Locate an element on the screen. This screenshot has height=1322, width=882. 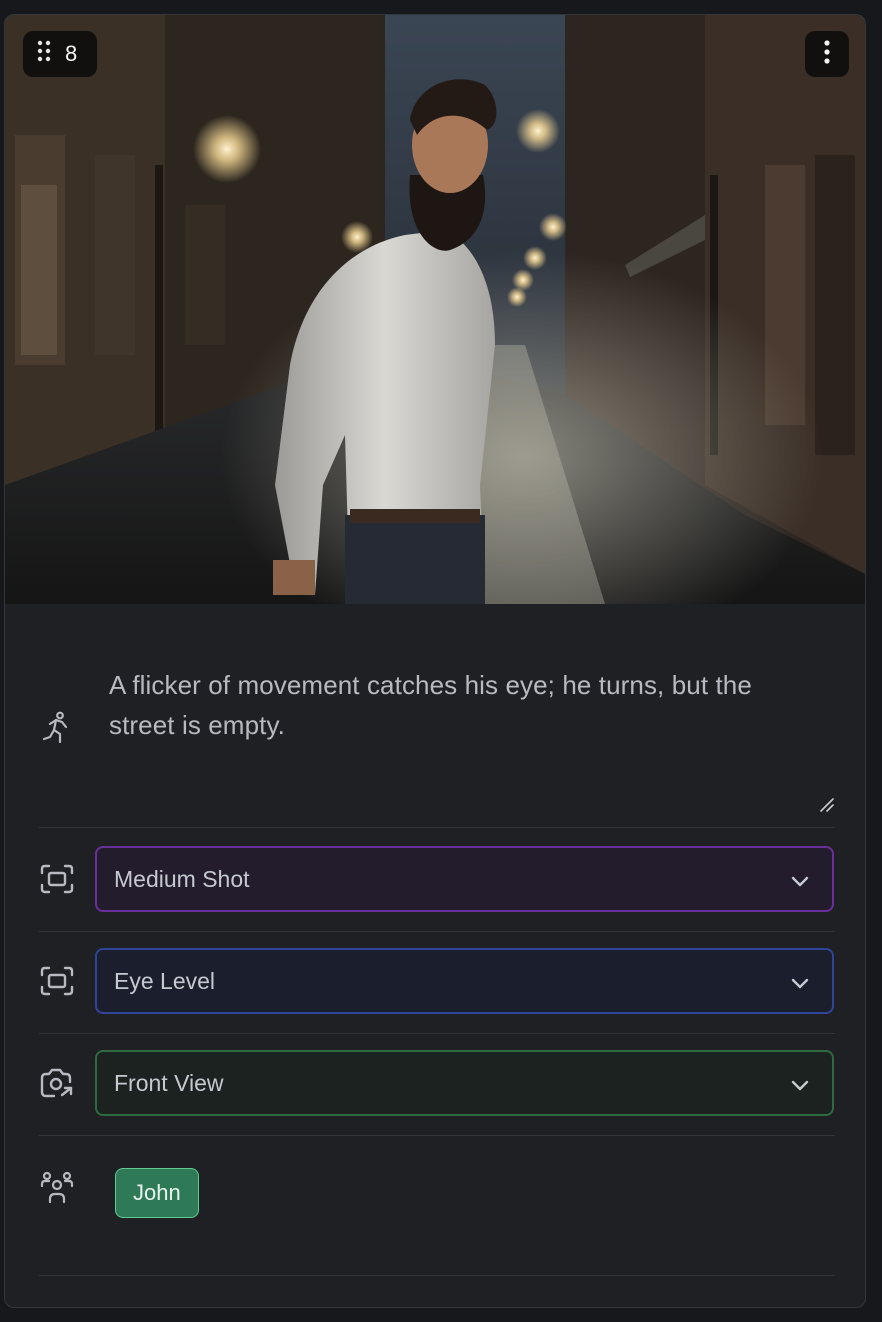
drag-handle-icon is located at coordinates (44, 54).